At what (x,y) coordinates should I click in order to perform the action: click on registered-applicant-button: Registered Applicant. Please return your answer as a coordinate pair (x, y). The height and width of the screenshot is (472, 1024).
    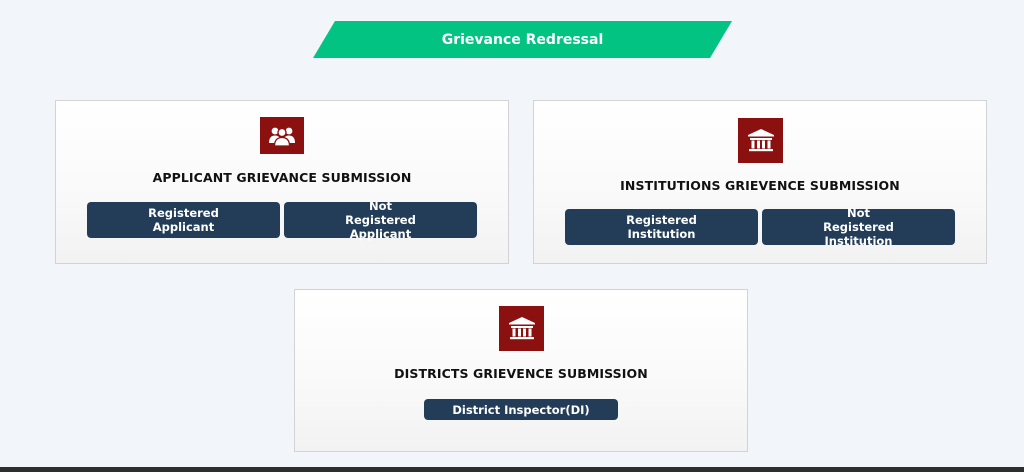
    Looking at the image, I should click on (183, 220).